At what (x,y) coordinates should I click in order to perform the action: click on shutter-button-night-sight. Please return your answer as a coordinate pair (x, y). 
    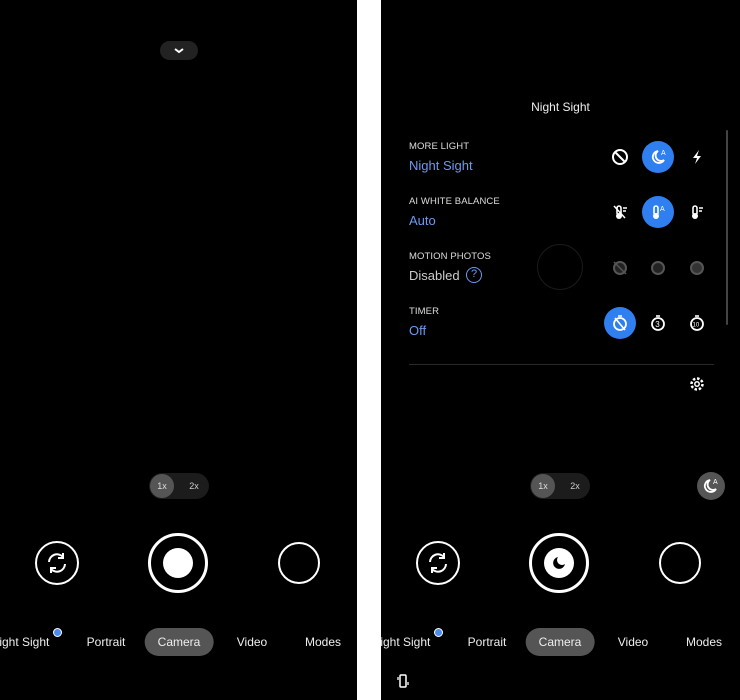
    Looking at the image, I should click on (559, 563).